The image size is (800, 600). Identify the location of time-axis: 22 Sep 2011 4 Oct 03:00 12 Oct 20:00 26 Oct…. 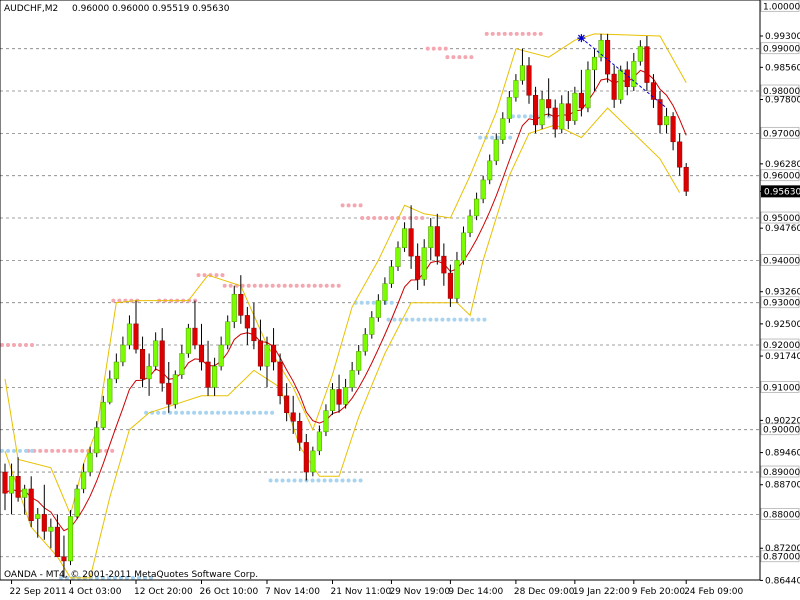
(377, 588).